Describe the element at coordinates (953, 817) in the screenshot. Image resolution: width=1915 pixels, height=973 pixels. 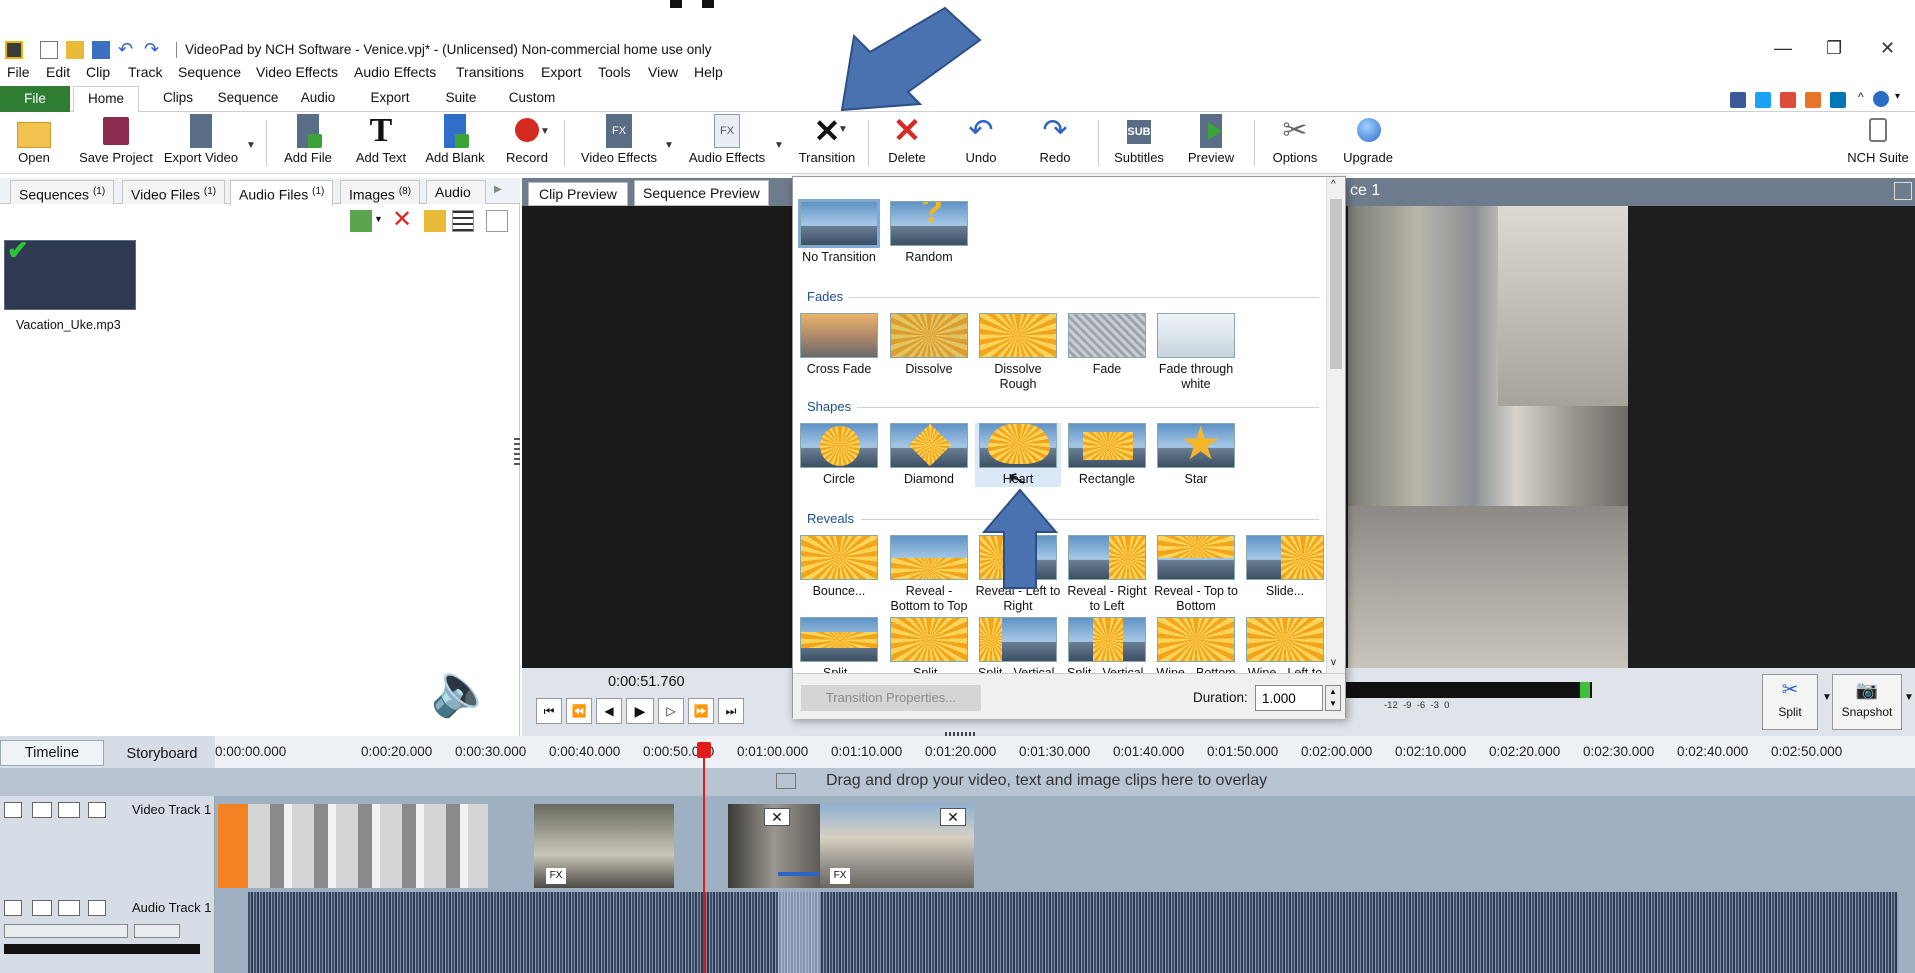
I see `transition-marker-icon: ✕` at that location.